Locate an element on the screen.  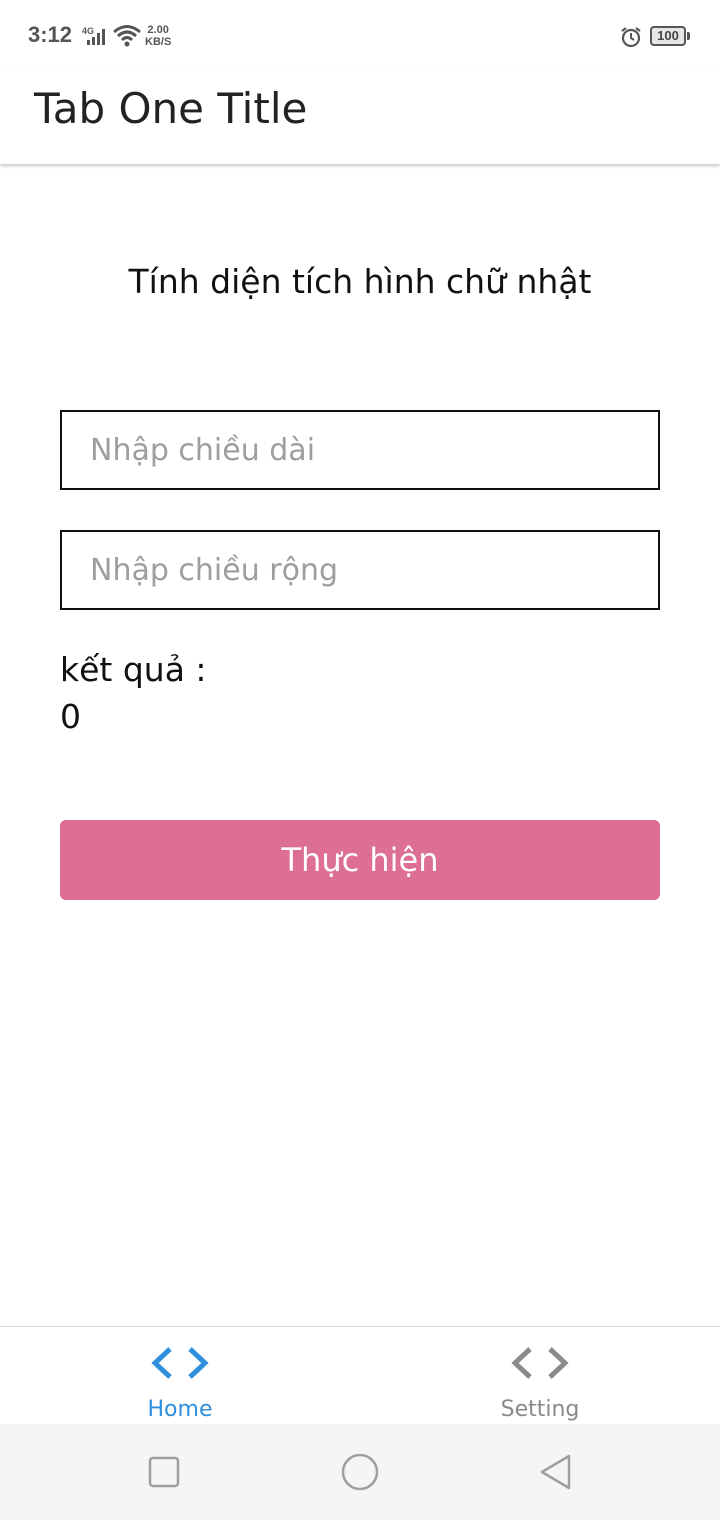
home-circle-icon is located at coordinates (360, 1472).